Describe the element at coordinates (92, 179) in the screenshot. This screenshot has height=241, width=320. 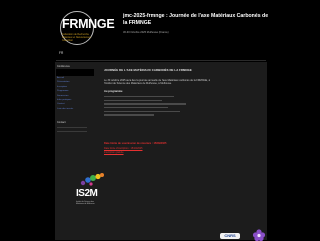
I see `is2m-logo-icon` at that location.